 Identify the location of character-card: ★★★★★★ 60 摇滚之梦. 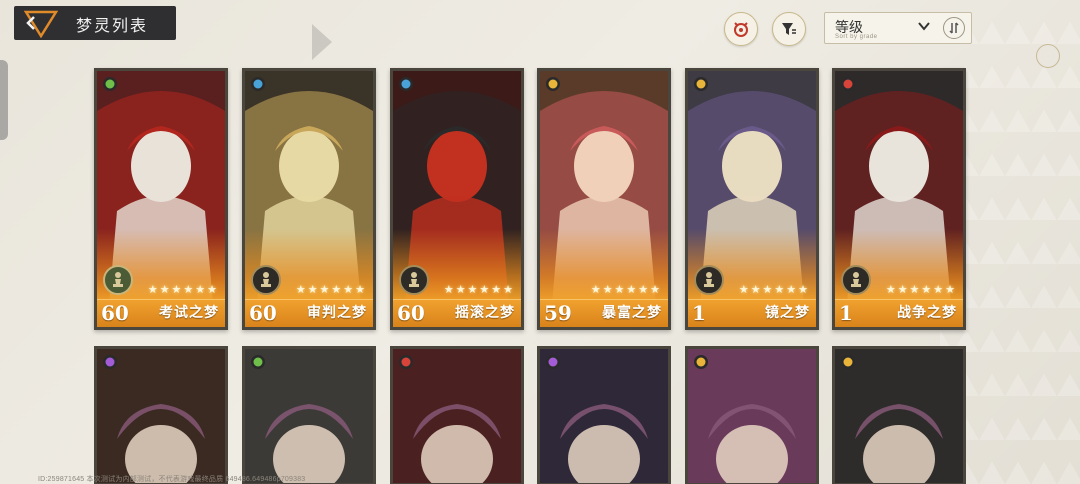
(457, 199).